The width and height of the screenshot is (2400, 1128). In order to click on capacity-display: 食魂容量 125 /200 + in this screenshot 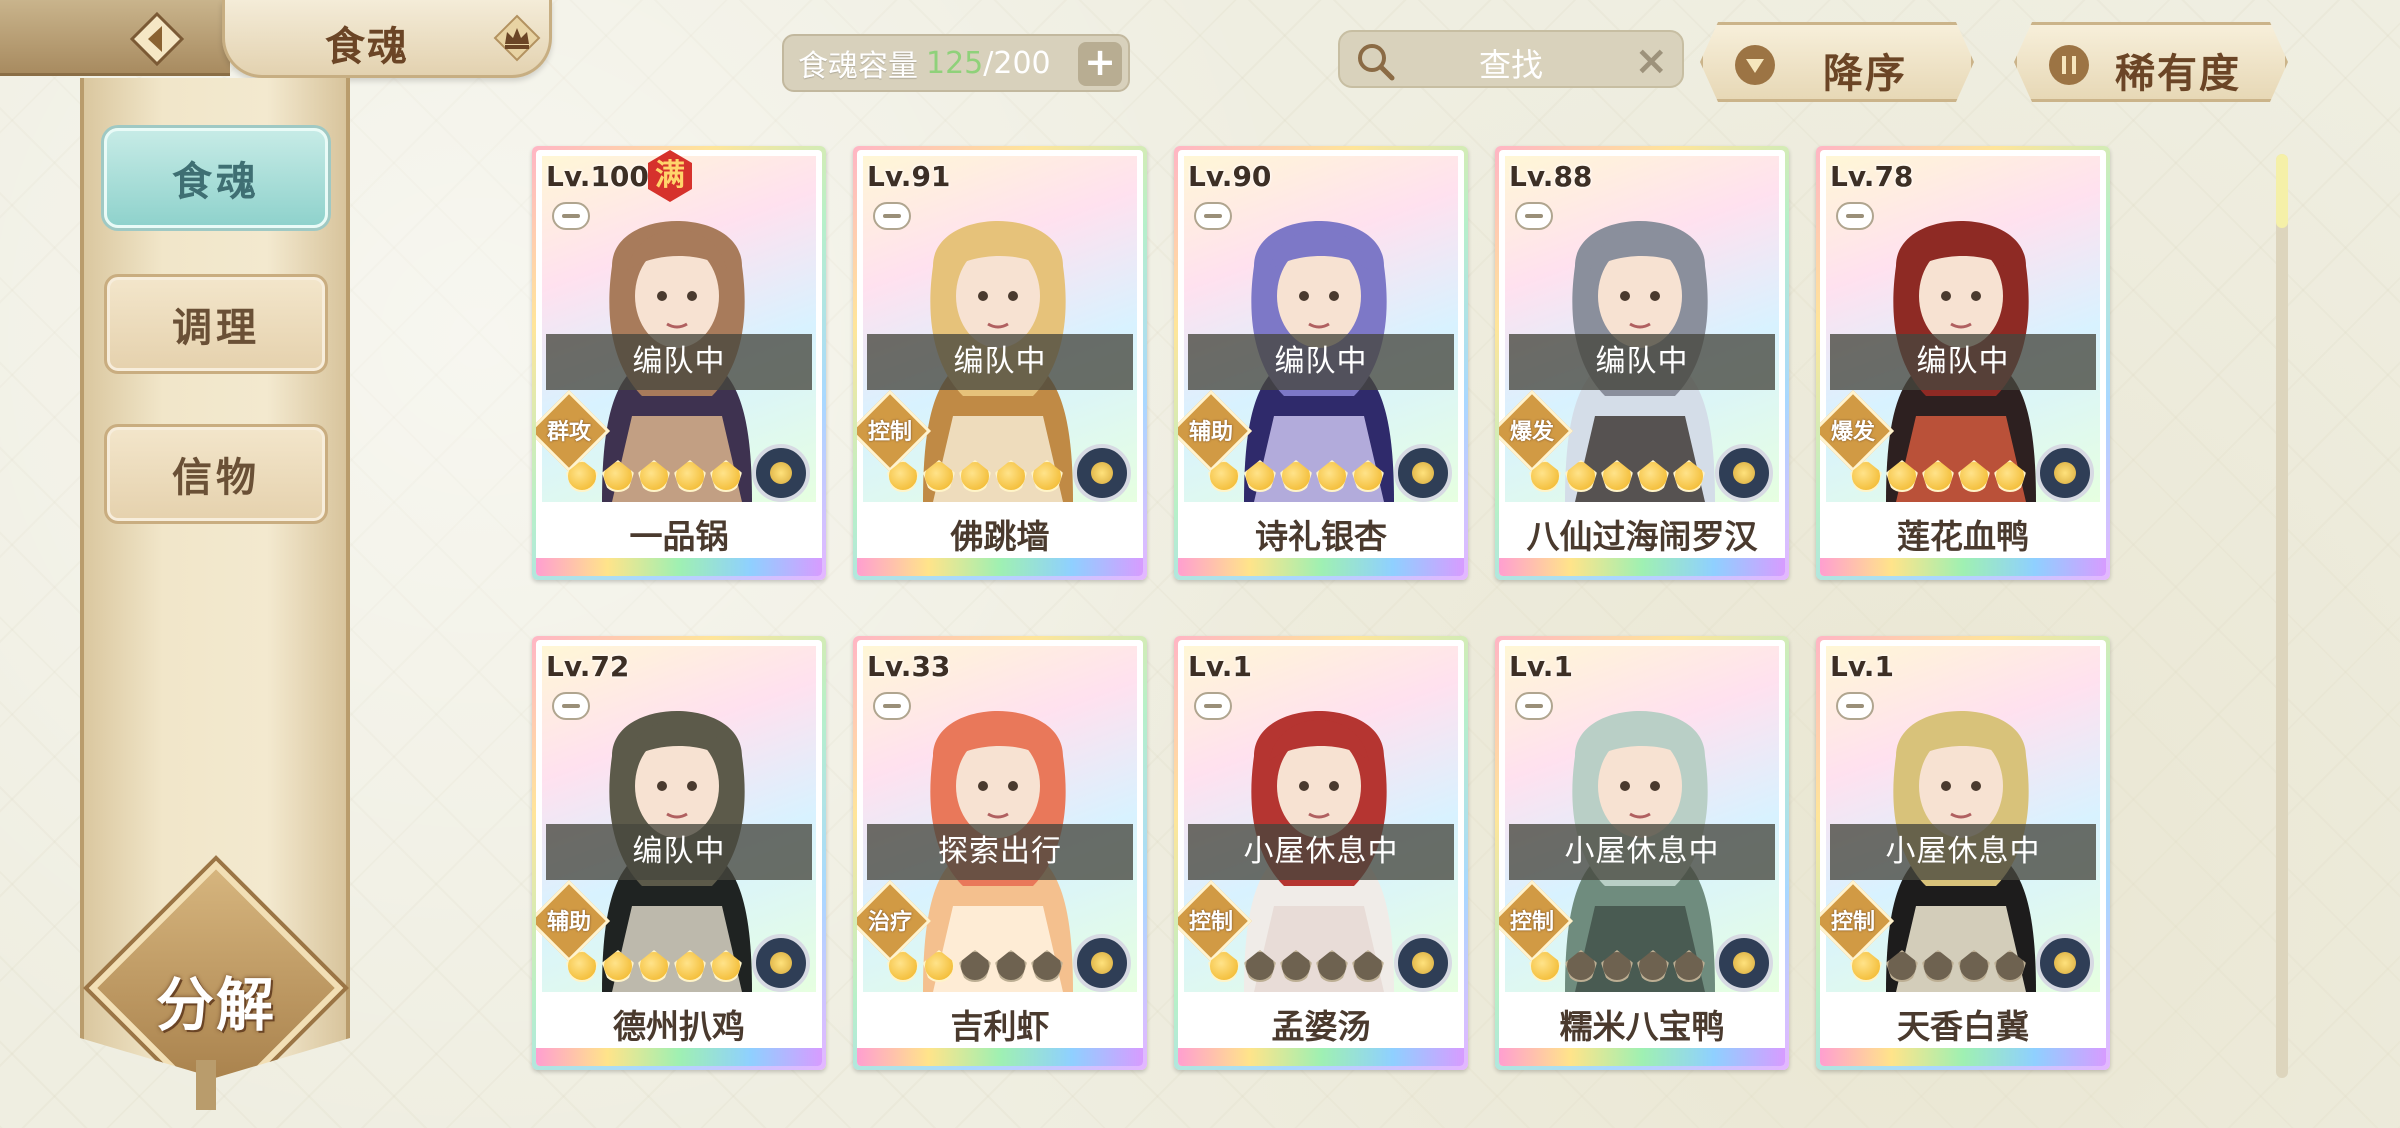, I will do `click(956, 63)`.